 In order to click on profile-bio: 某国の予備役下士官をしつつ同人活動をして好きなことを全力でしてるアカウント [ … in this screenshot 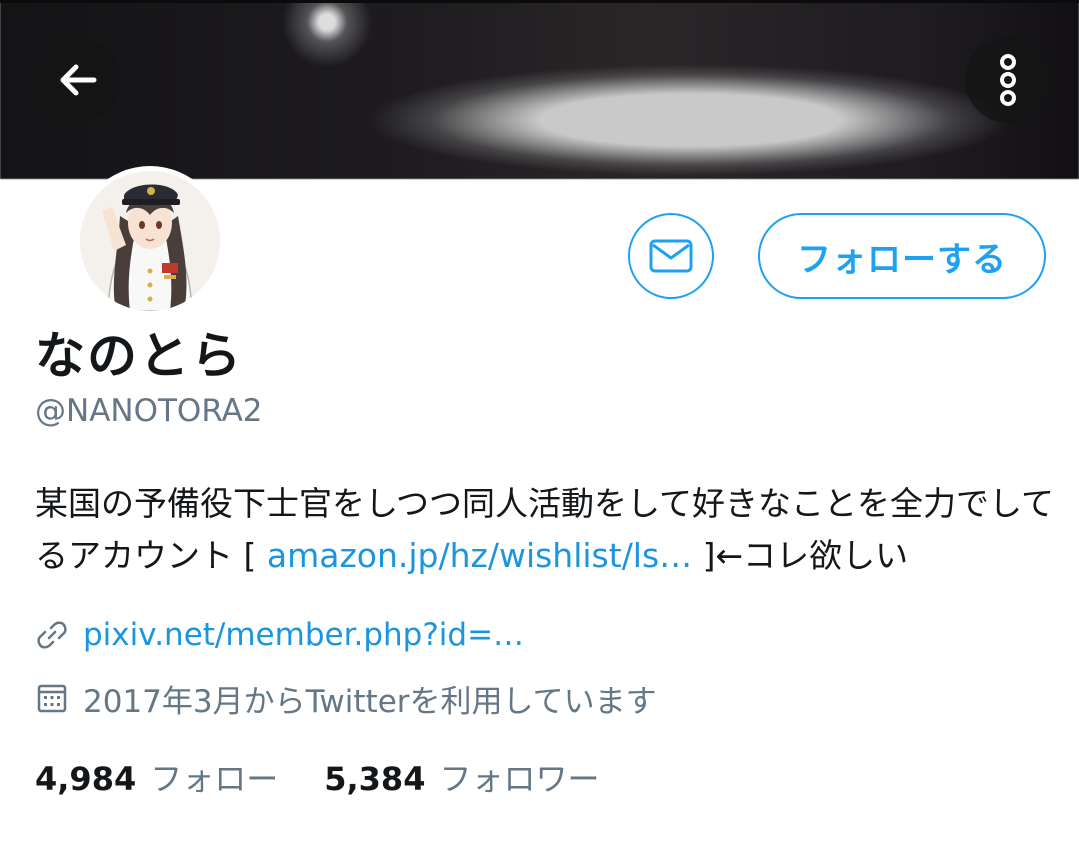, I will do `click(545, 530)`.